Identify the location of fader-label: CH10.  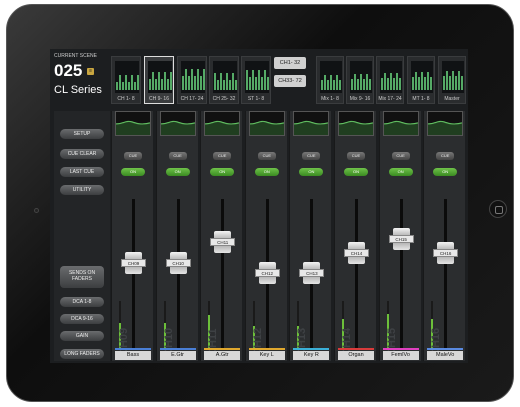
(178, 263).